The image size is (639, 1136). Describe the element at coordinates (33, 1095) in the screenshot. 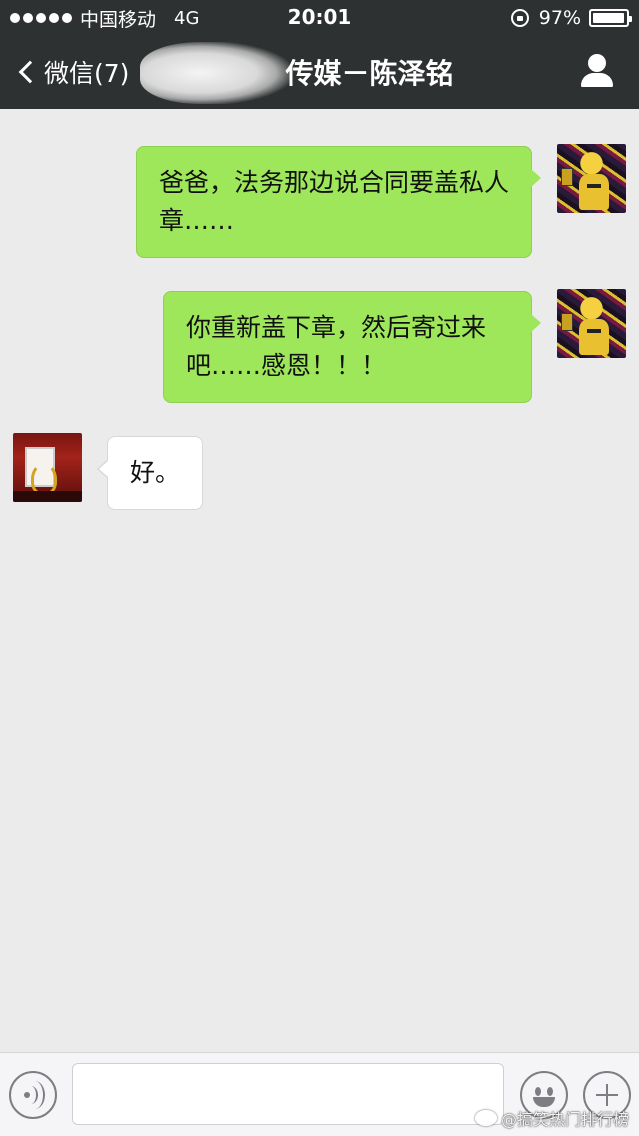

I see `voice-button` at that location.